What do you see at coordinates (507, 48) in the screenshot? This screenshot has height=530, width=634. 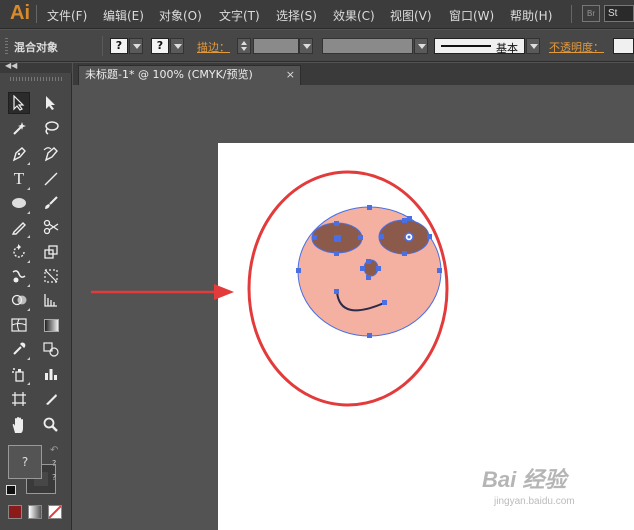 I see `brush-style-label: 基本` at bounding box center [507, 48].